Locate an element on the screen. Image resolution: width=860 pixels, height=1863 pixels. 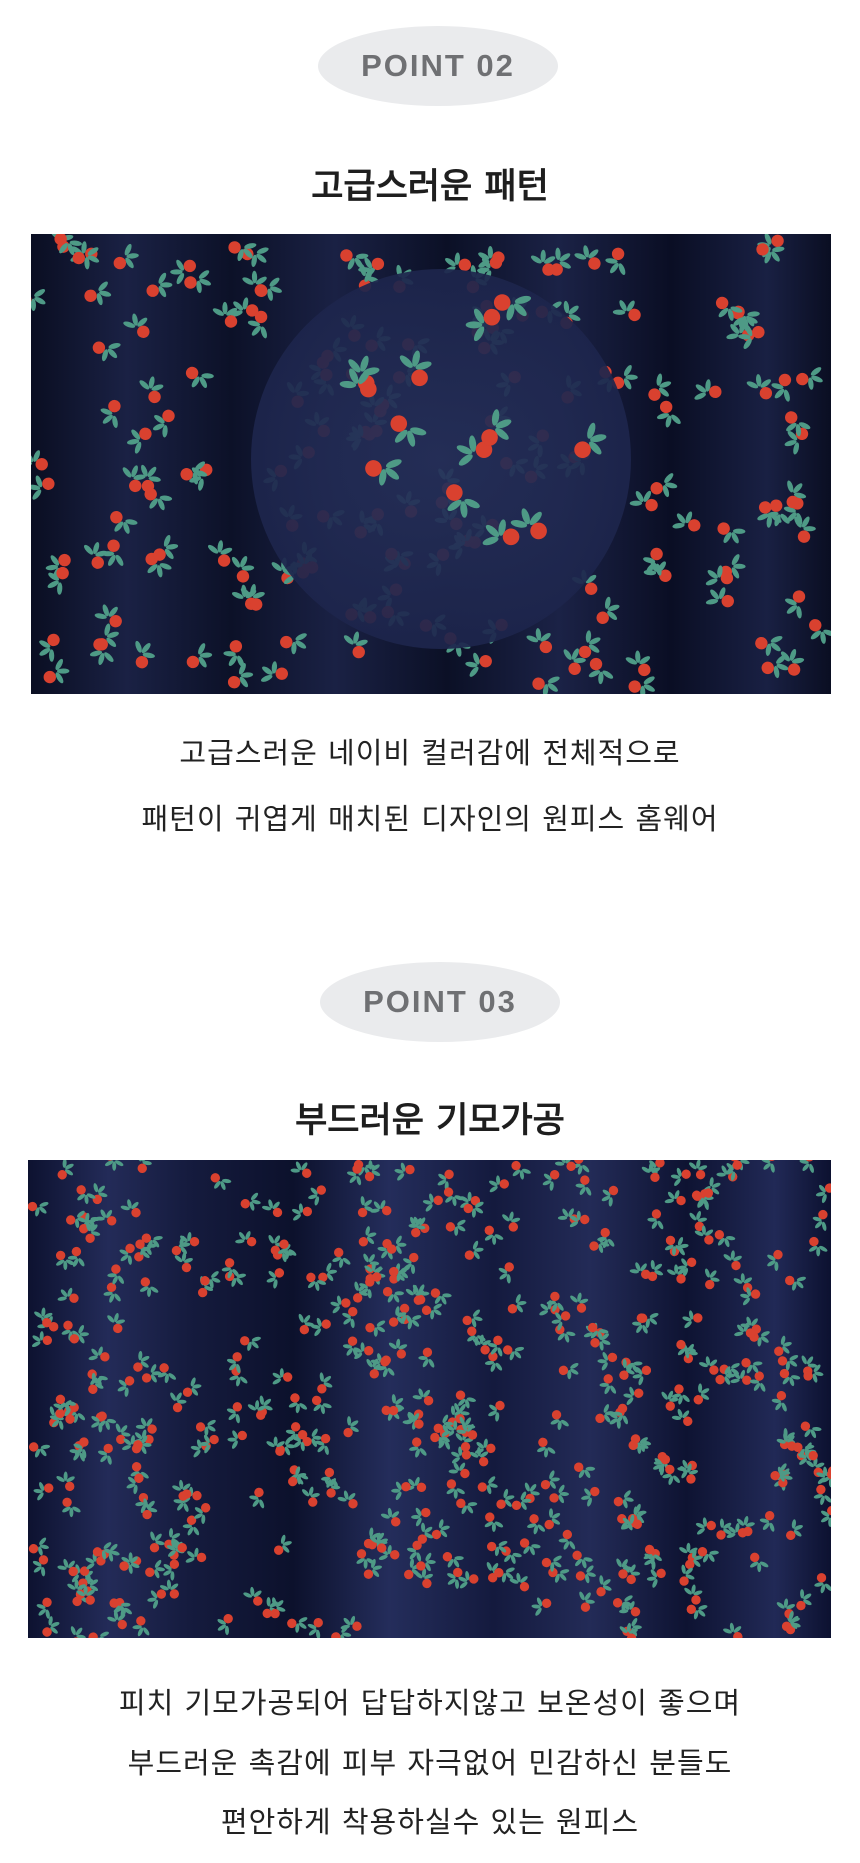
point-02-badge-label: POINT 02 is located at coordinates (438, 65).